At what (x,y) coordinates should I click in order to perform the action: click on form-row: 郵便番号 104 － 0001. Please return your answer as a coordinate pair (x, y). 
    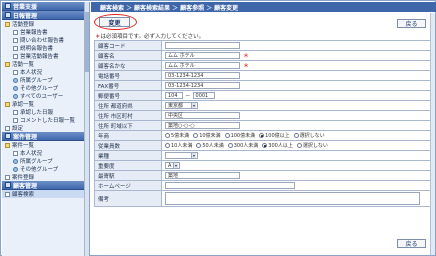
    Looking at the image, I should click on (264, 96).